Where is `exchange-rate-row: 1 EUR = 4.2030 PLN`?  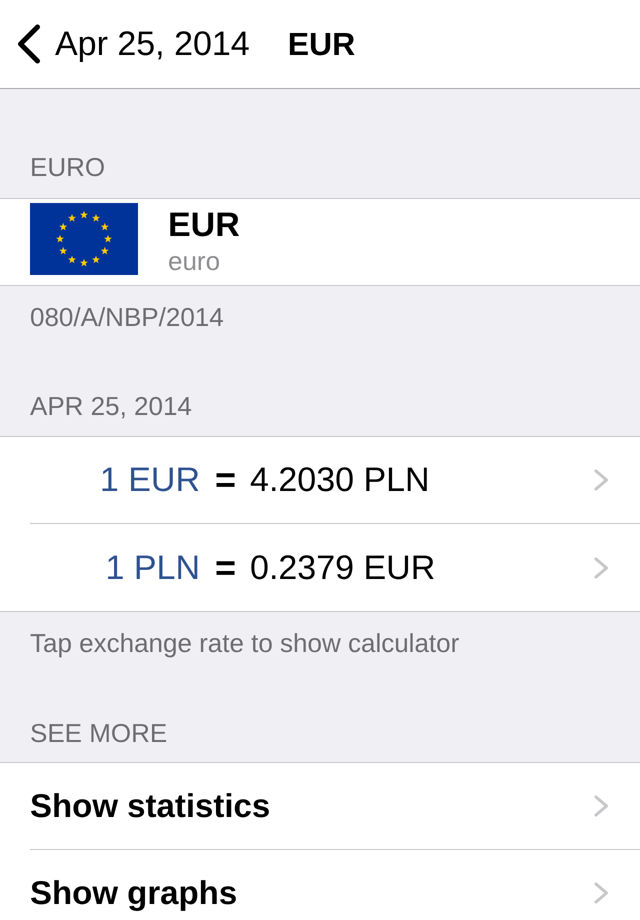
exchange-rate-row: 1 EUR = 4.2030 PLN is located at coordinates (335, 480).